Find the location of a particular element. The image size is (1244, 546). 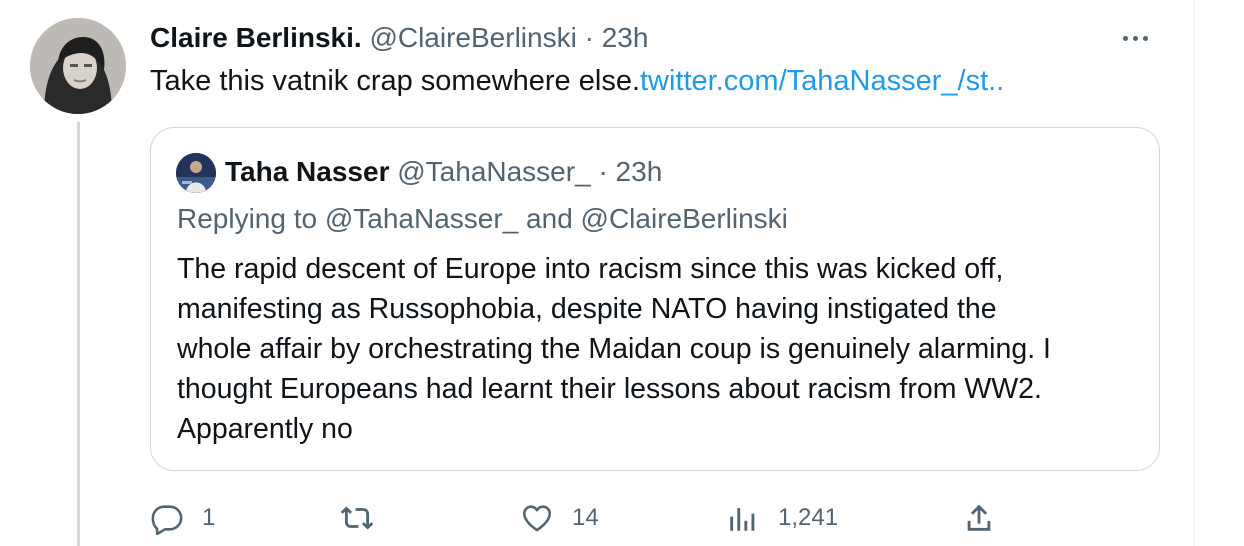

view-count: 1,241 is located at coordinates (808, 517).